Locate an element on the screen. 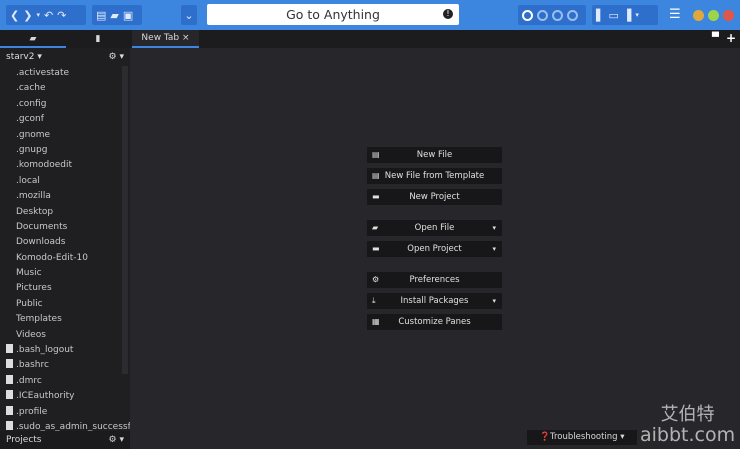 The width and height of the screenshot is (740, 449). stop-icon is located at coordinates (542, 15).